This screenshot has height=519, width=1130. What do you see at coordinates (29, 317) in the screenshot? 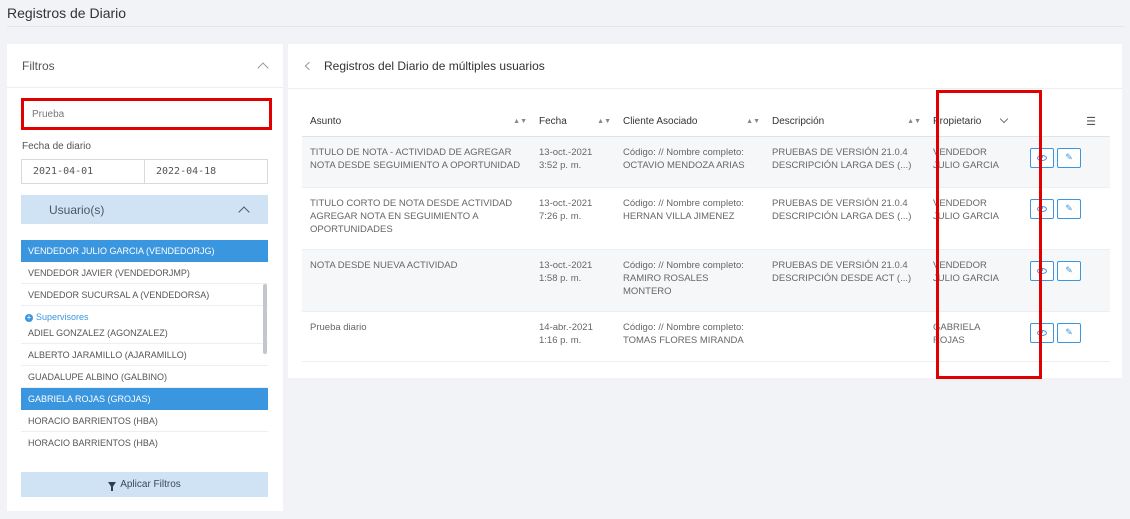
I see `plus-icon: +` at bounding box center [29, 317].